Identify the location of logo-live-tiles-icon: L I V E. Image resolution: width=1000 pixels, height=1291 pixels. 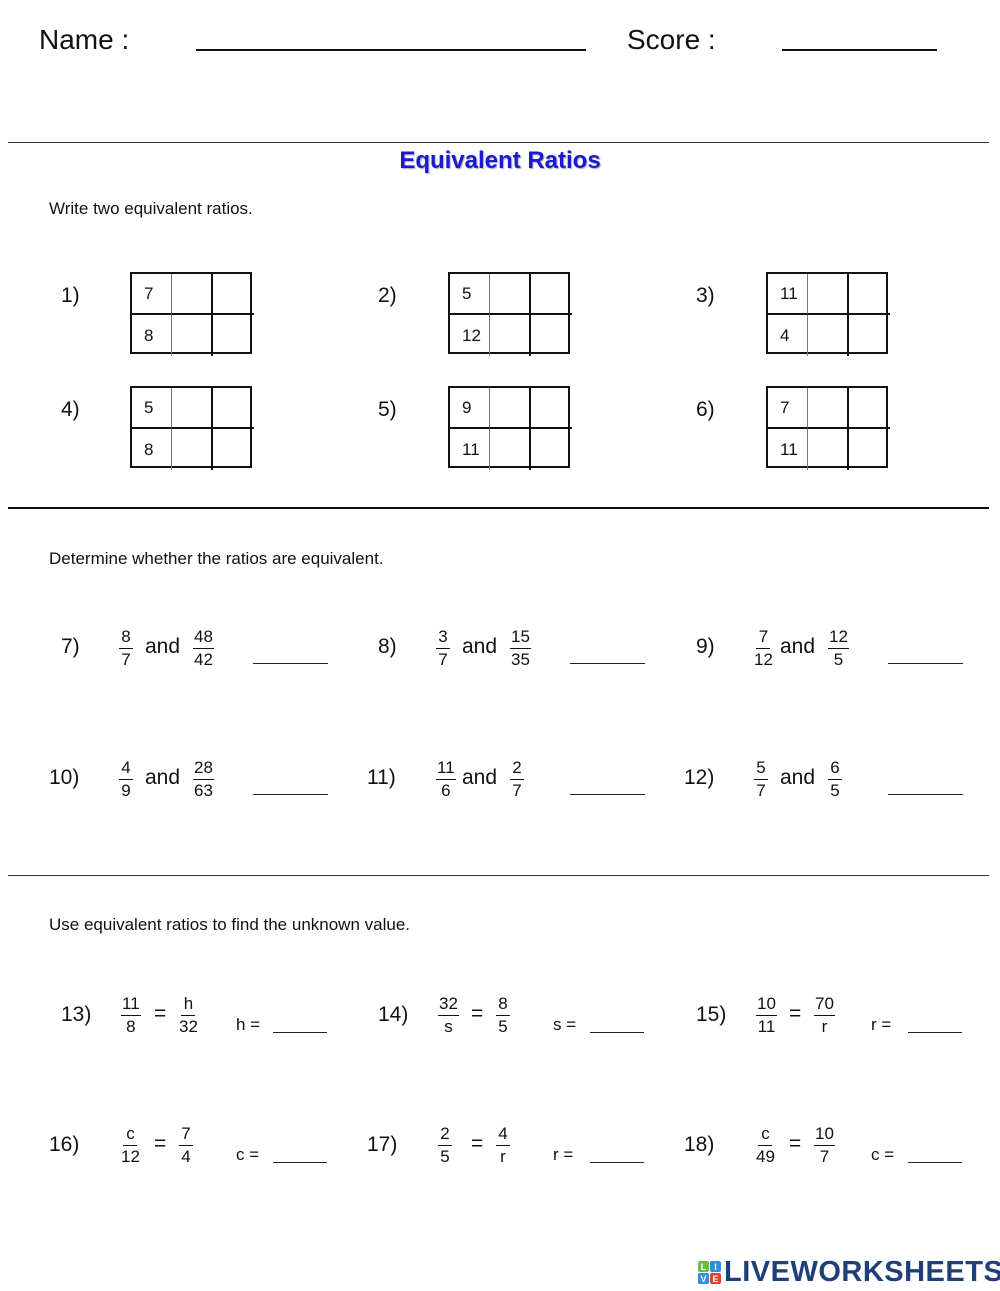
(709, 1272).